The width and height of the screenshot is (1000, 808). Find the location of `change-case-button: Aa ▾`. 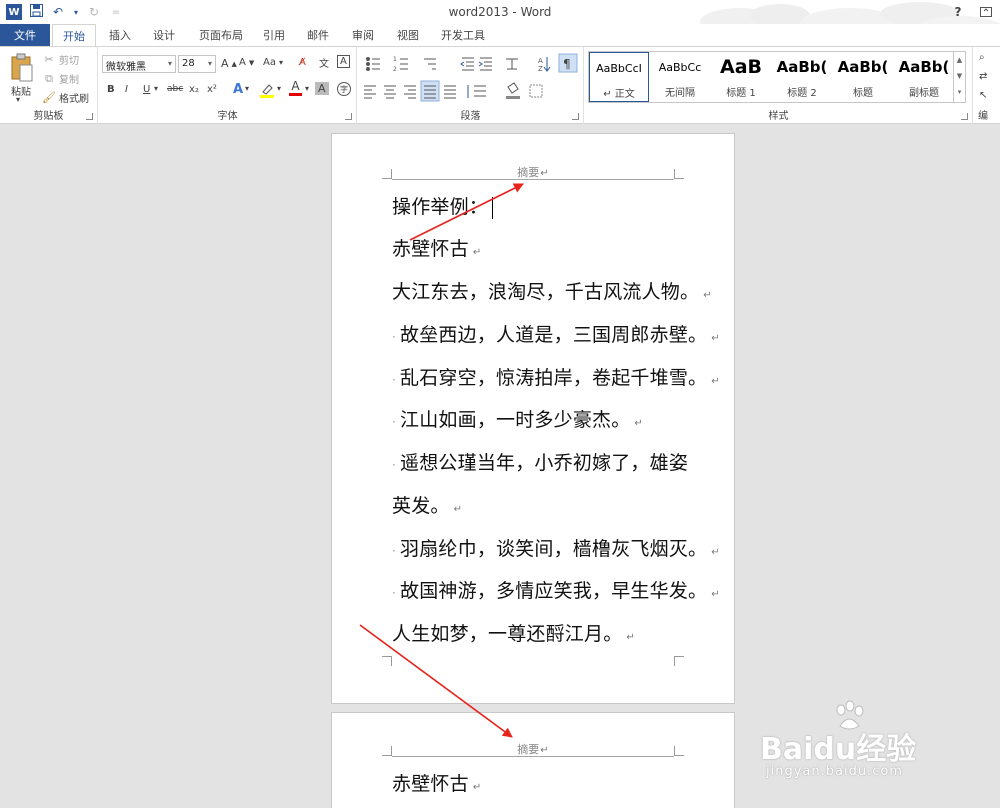

change-case-button: Aa ▾ is located at coordinates (273, 62).